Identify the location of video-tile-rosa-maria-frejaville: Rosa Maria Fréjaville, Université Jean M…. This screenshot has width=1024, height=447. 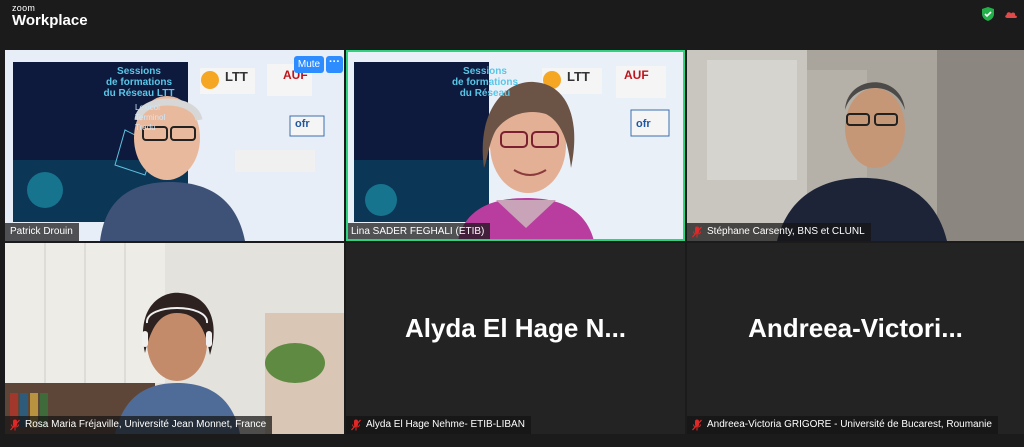
(174, 338).